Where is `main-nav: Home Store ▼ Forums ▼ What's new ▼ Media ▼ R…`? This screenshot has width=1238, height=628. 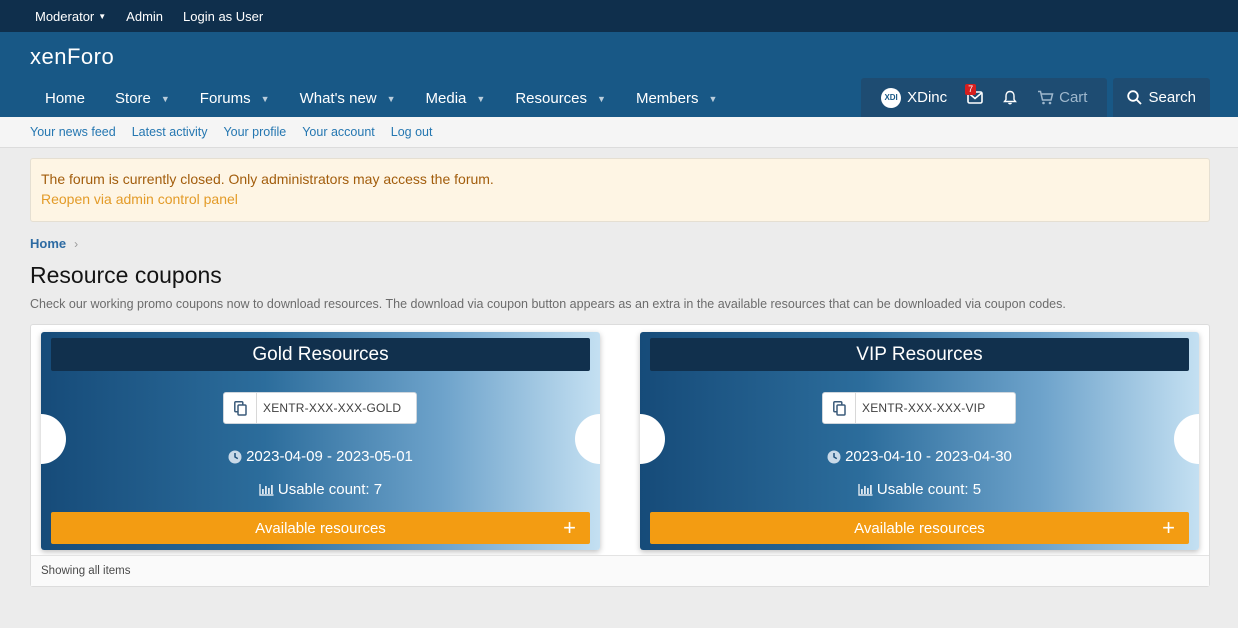
main-nav: Home Store ▼ Forums ▼ What's new ▼ Media ▼ R… is located at coordinates (619, 97).